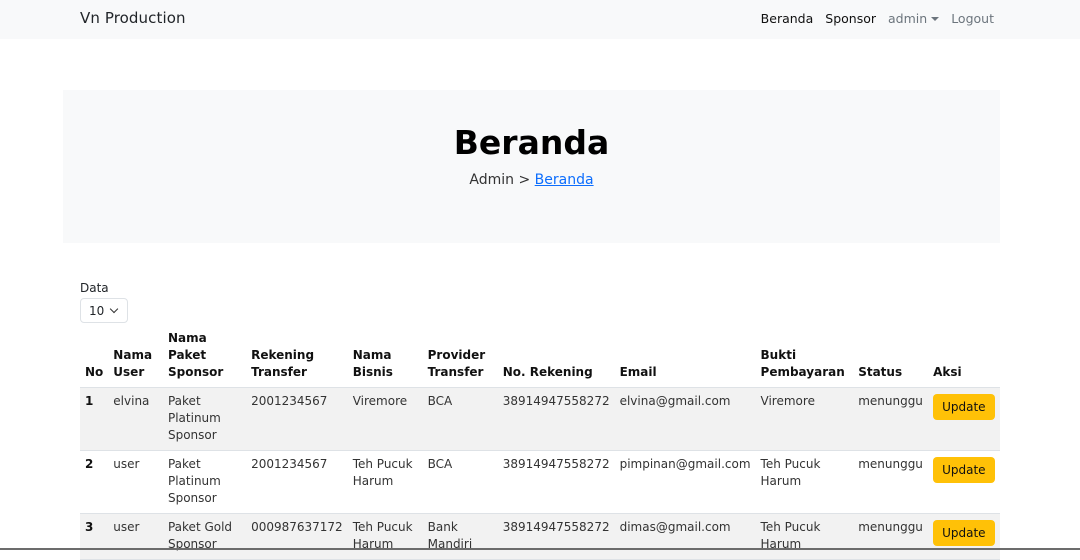 This screenshot has width=1080, height=560. I want to click on cell-user: elvina, so click(135, 419).